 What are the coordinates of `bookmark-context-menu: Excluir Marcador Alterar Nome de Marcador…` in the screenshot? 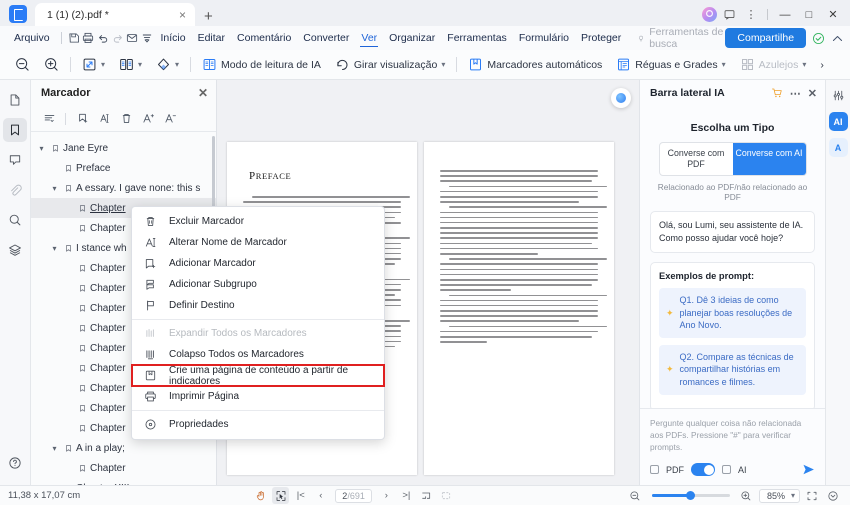 It's located at (258, 323).